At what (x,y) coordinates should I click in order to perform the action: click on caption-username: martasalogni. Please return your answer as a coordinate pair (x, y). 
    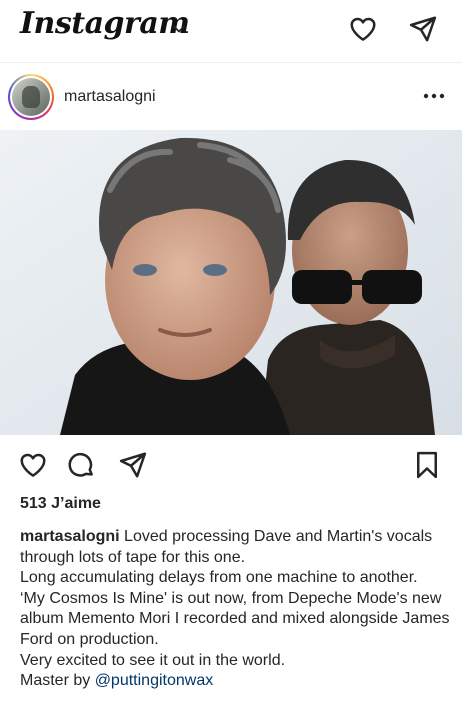
    Looking at the image, I should click on (70, 536).